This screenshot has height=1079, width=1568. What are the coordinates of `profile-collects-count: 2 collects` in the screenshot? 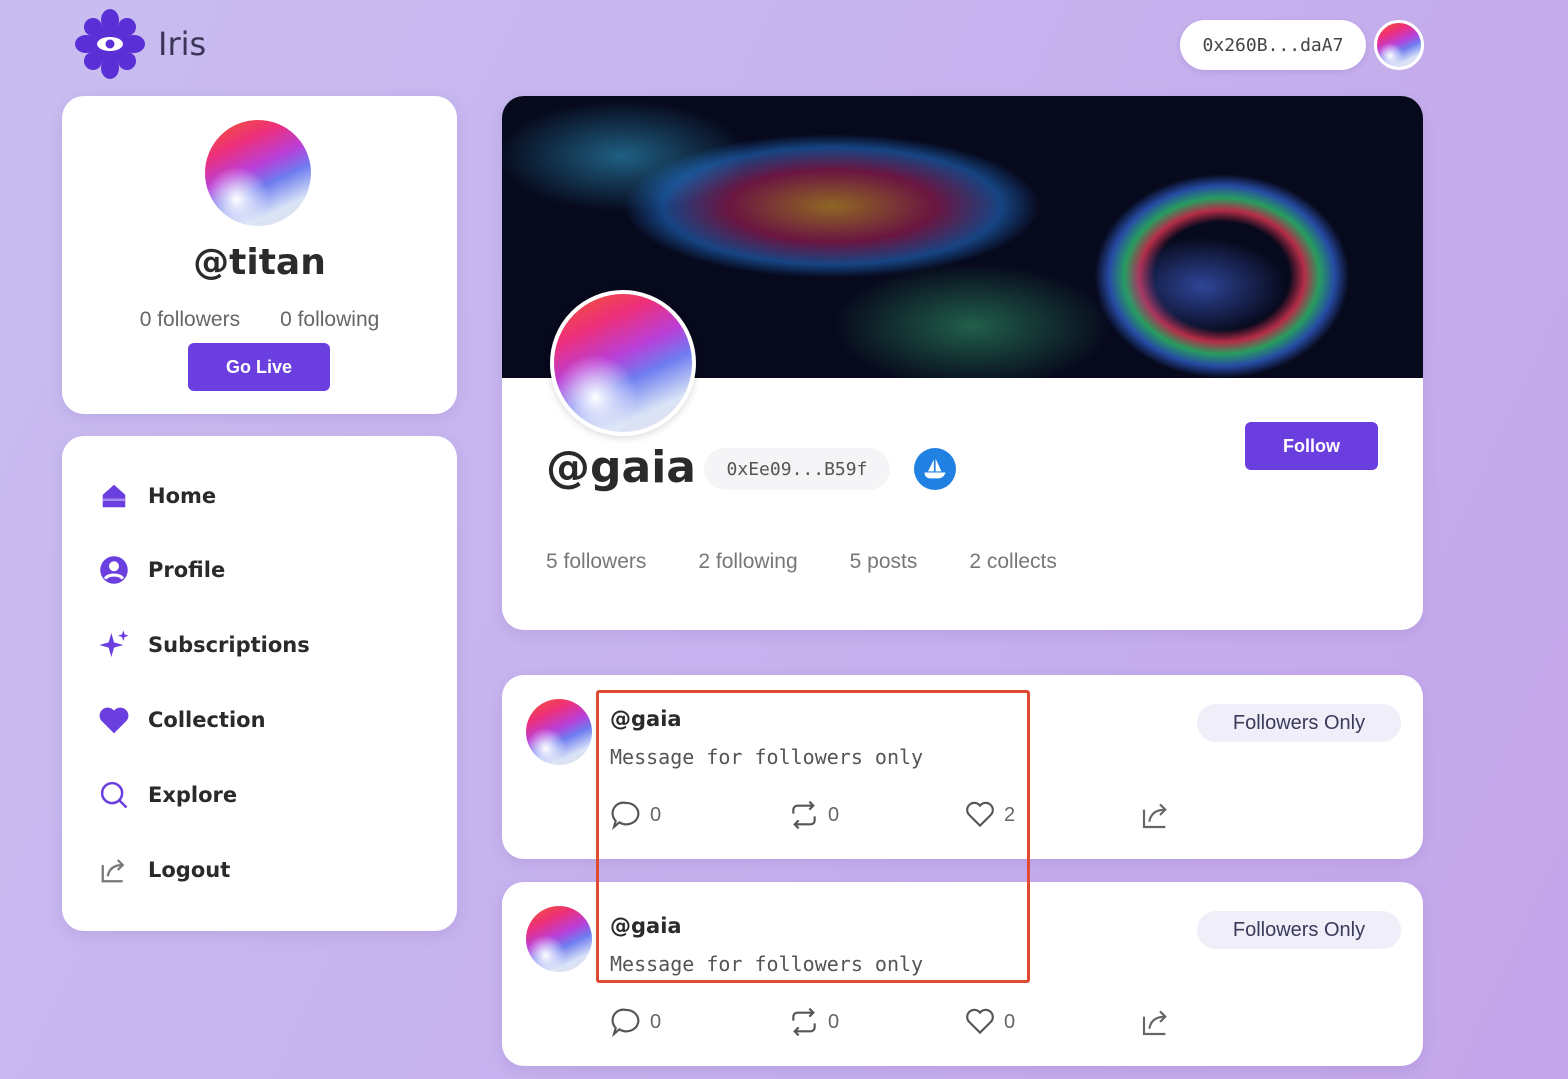 It's located at (1013, 562).